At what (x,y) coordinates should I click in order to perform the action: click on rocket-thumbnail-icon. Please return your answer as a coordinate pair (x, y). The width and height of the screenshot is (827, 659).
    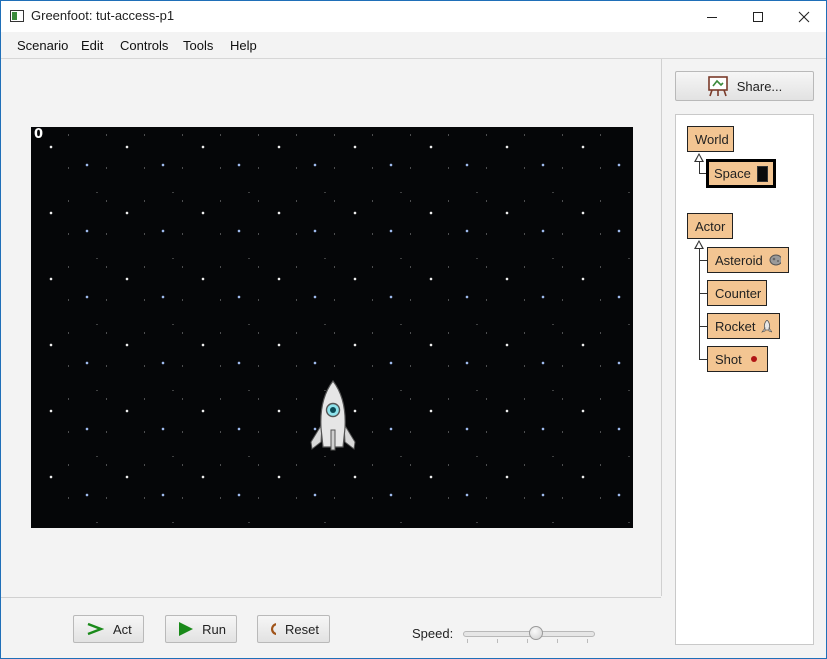
    Looking at the image, I should click on (766, 326).